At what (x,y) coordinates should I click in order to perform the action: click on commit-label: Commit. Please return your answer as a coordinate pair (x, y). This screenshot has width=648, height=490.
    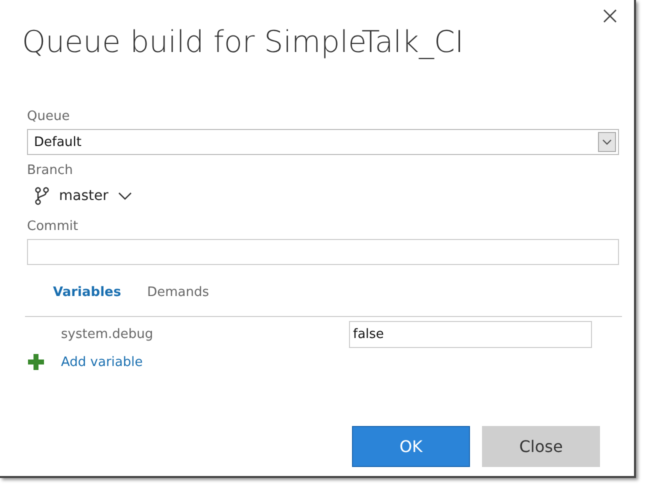
    Looking at the image, I should click on (53, 227).